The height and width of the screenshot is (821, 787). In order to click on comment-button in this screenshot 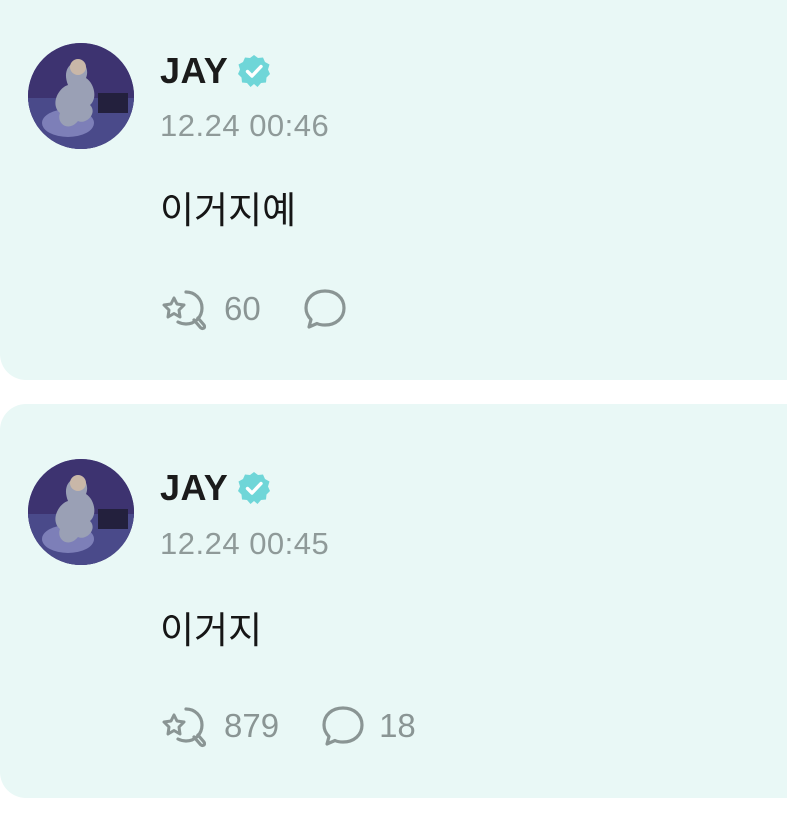, I will do `click(331, 309)`.